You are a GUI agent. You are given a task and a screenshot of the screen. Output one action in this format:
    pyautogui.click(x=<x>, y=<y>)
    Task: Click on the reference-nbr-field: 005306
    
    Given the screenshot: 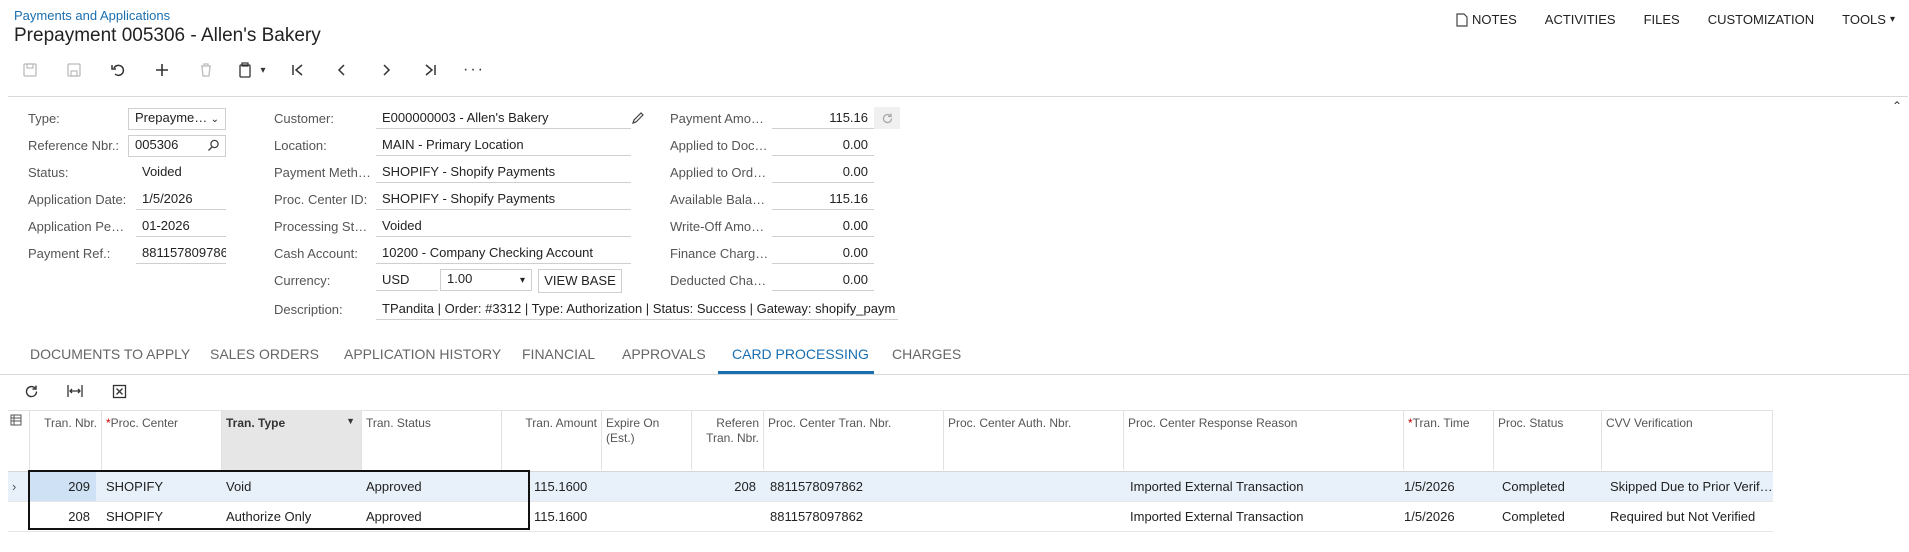 What is the action you would take?
    pyautogui.click(x=177, y=146)
    